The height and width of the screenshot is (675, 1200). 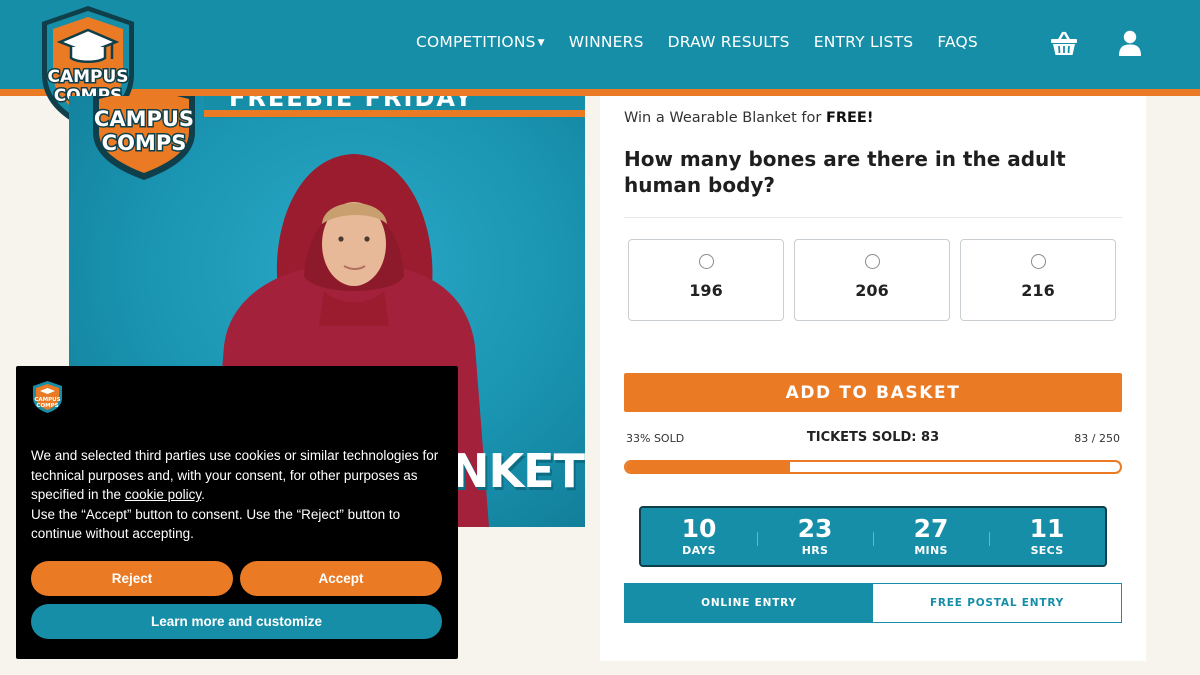 What do you see at coordinates (706, 290) in the screenshot?
I see `answer-value: 196` at bounding box center [706, 290].